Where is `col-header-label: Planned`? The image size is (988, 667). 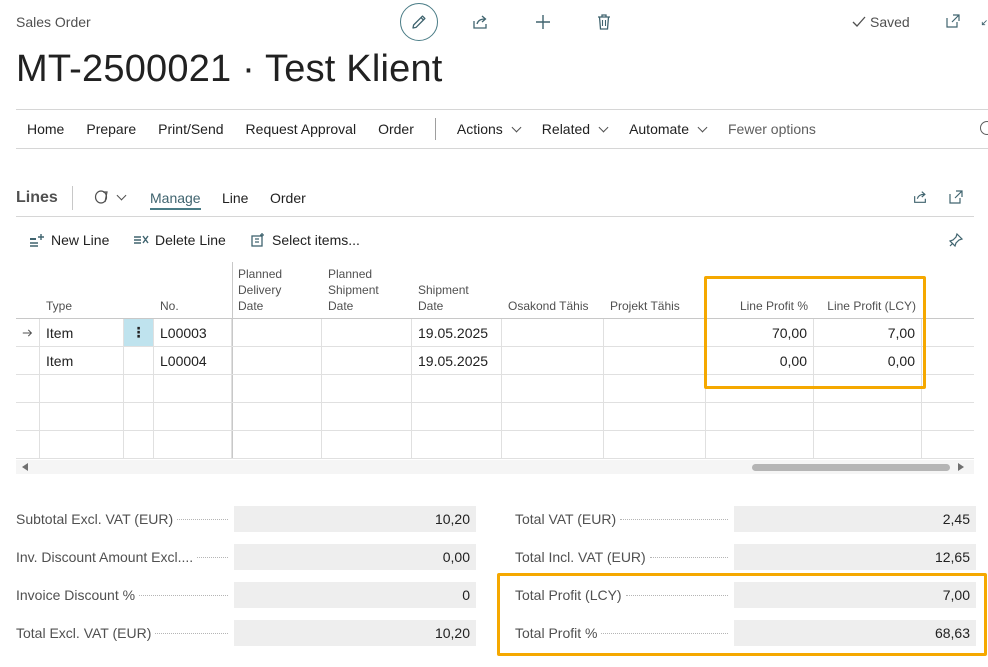
col-header-label: Planned is located at coordinates (350, 274).